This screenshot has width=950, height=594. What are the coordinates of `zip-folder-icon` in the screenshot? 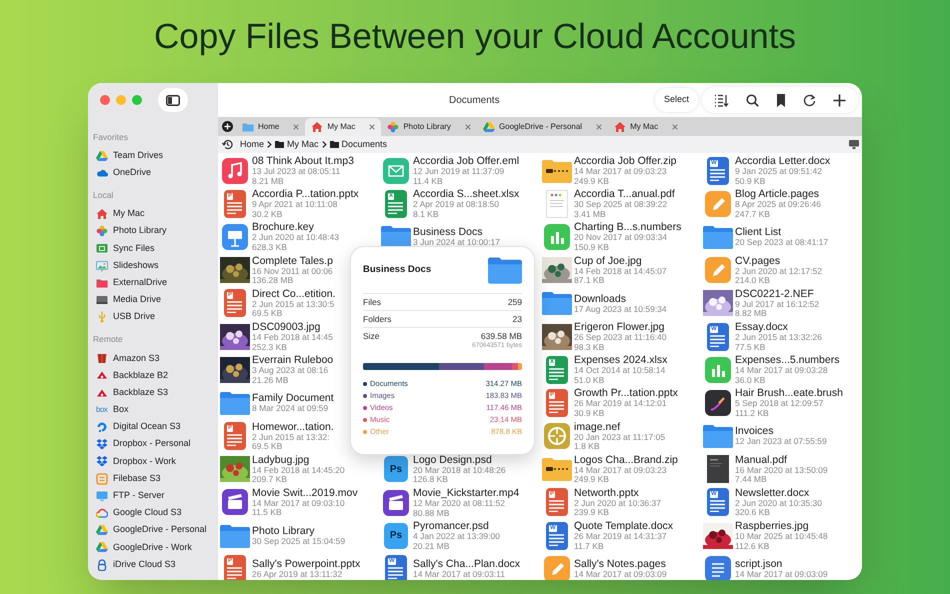 It's located at (557, 469).